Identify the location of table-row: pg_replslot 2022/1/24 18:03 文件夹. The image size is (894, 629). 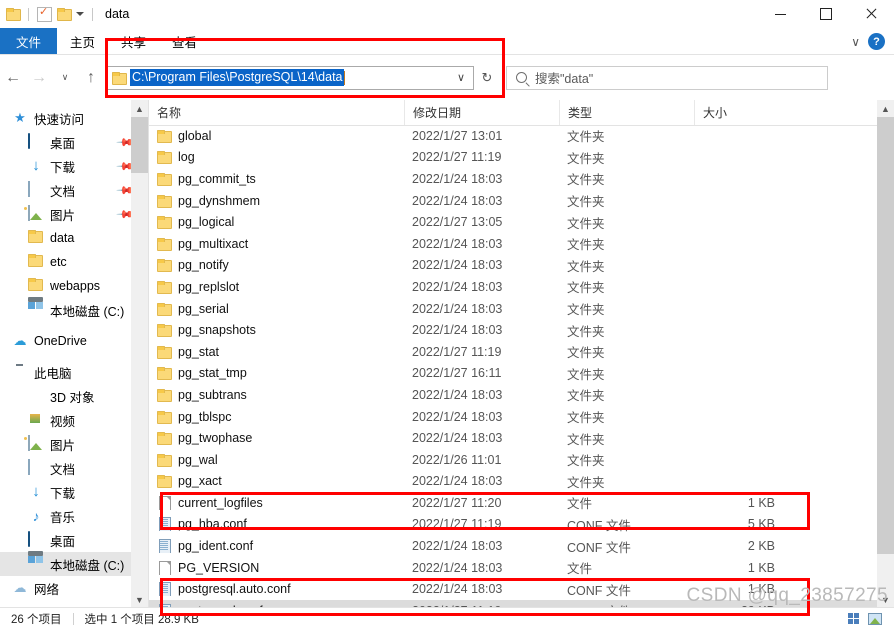
(513, 287).